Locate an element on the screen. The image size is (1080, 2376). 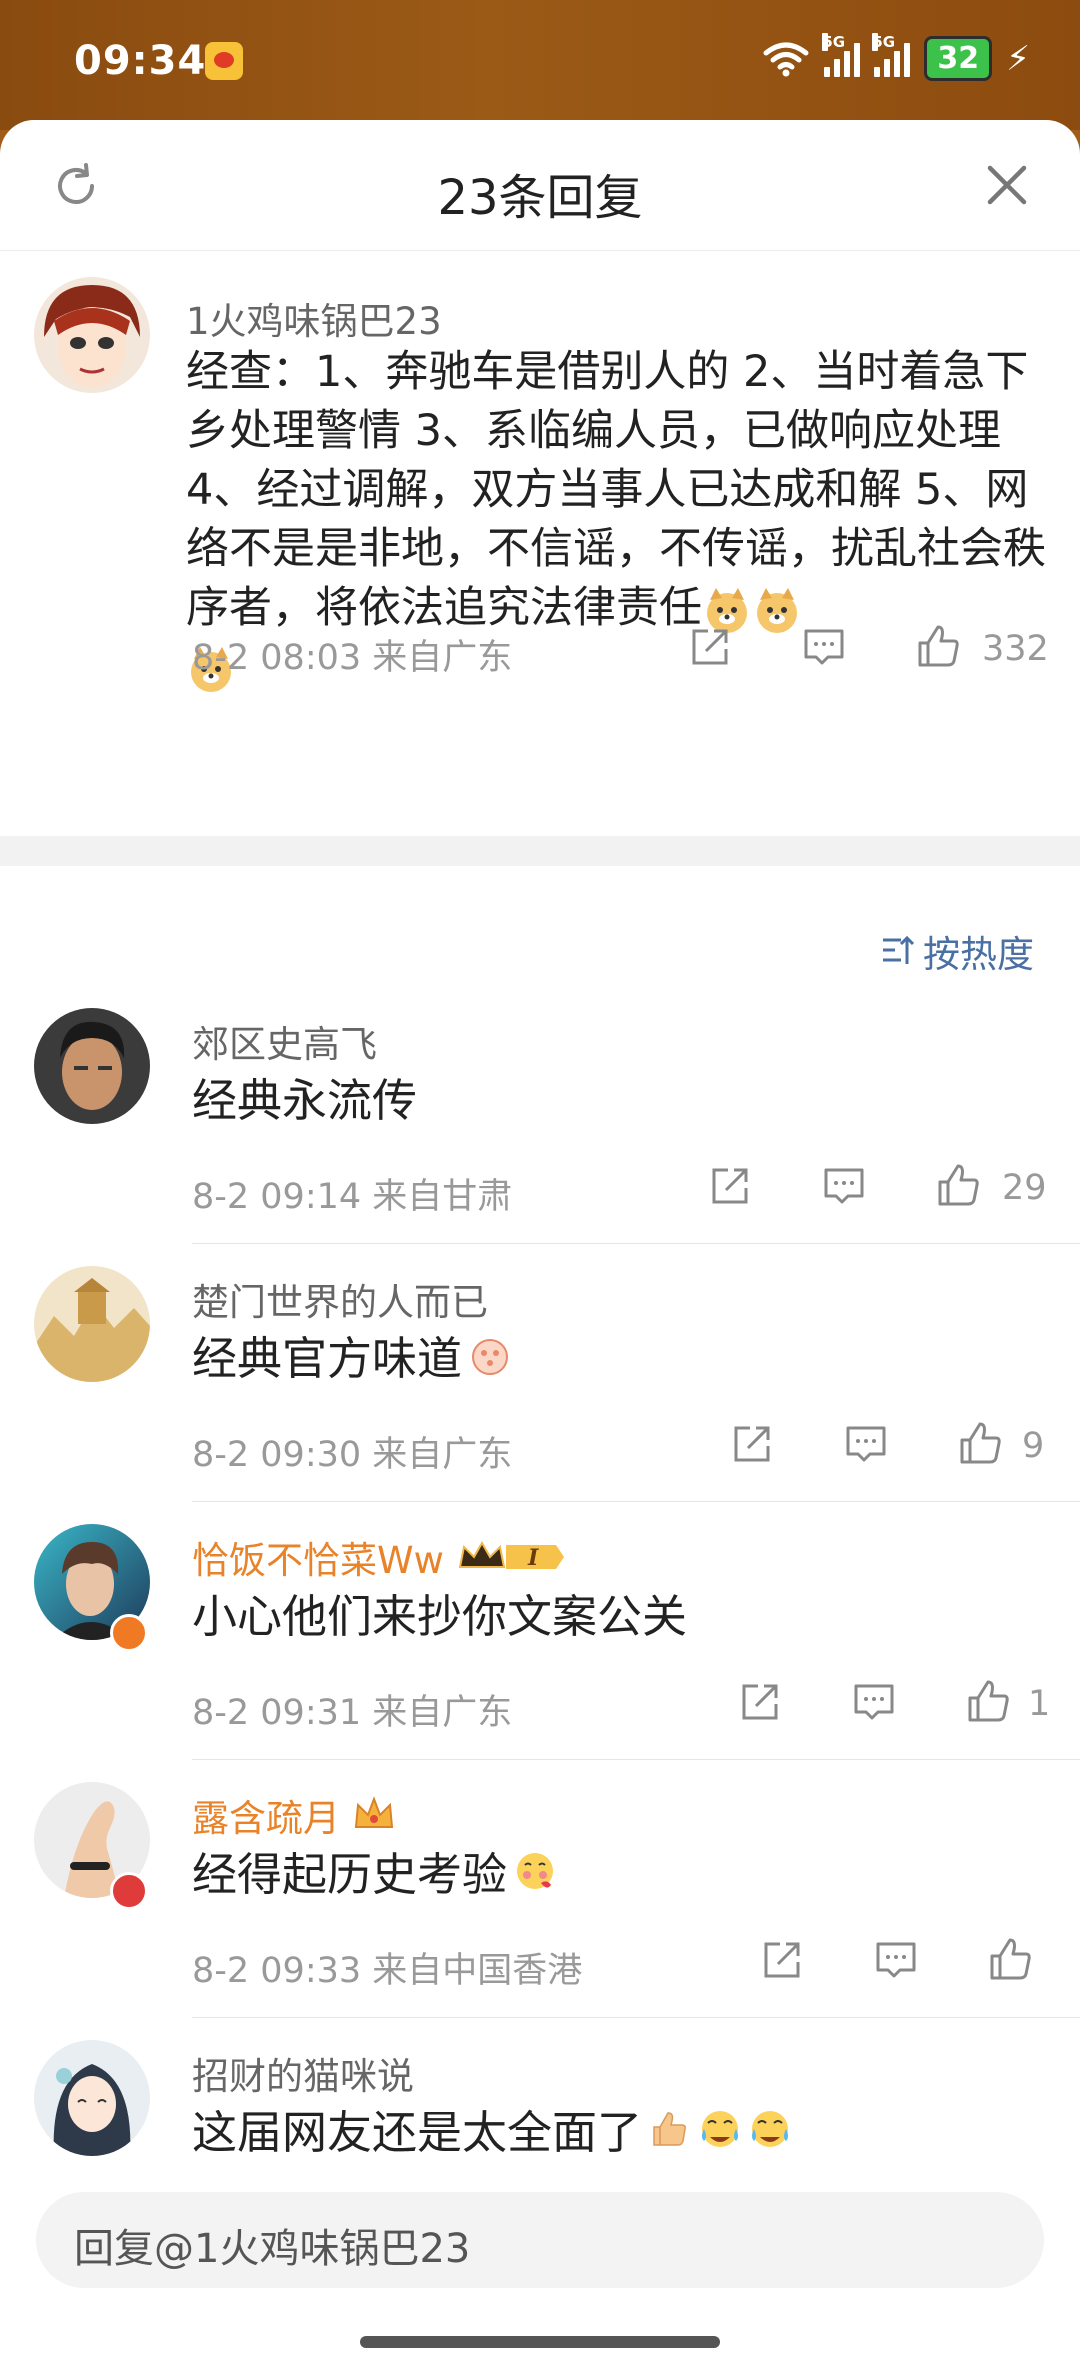
like-count: 332 is located at coordinates (1015, 649).